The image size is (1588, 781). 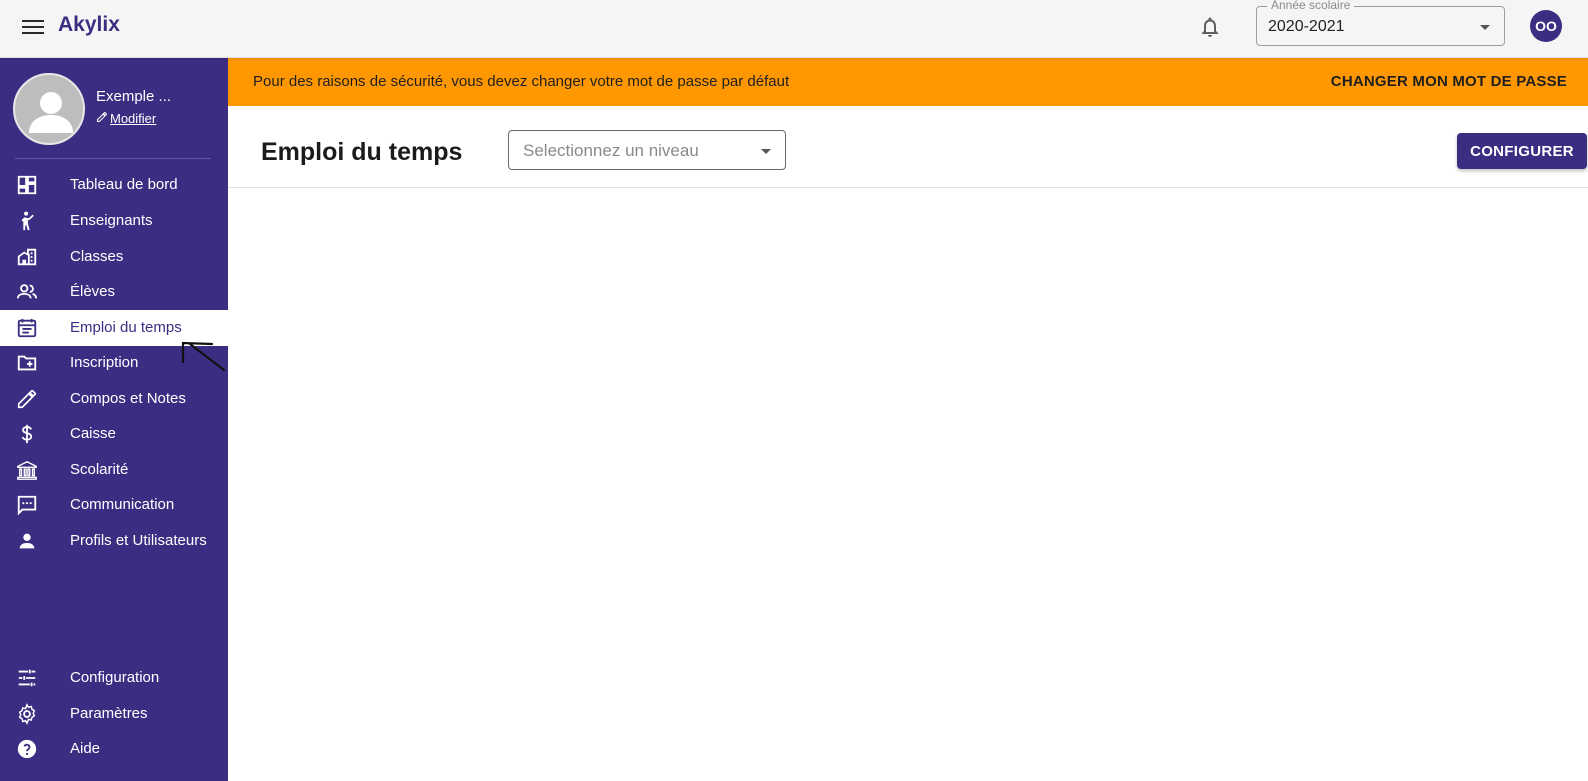 I want to click on message-icon, so click(x=27, y=505).